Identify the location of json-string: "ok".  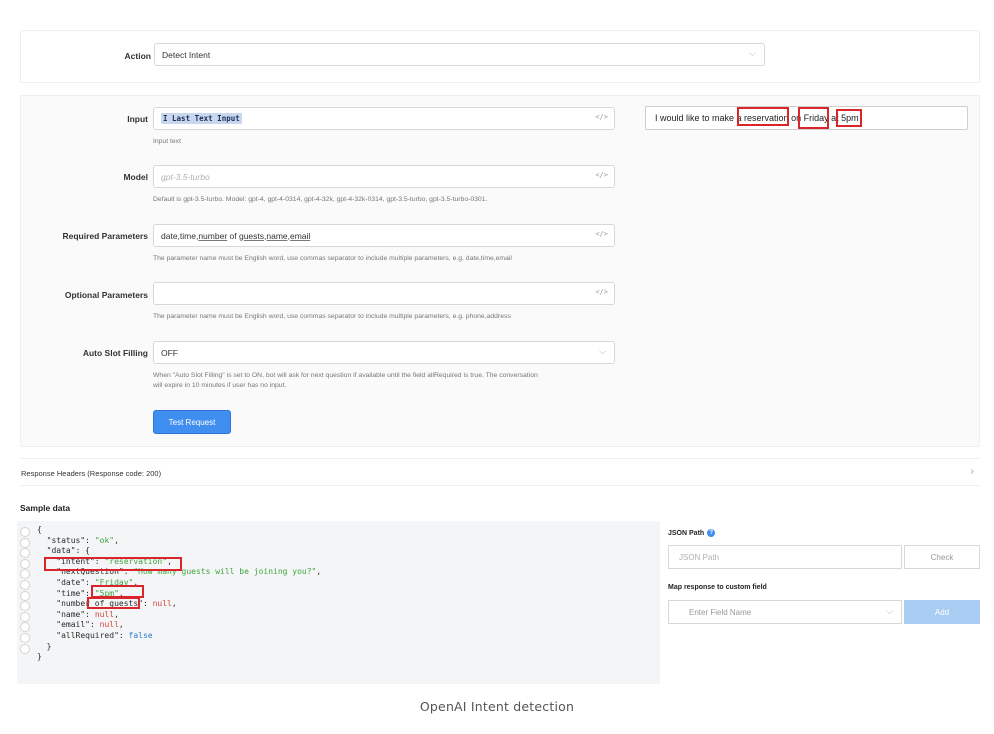
(104, 540).